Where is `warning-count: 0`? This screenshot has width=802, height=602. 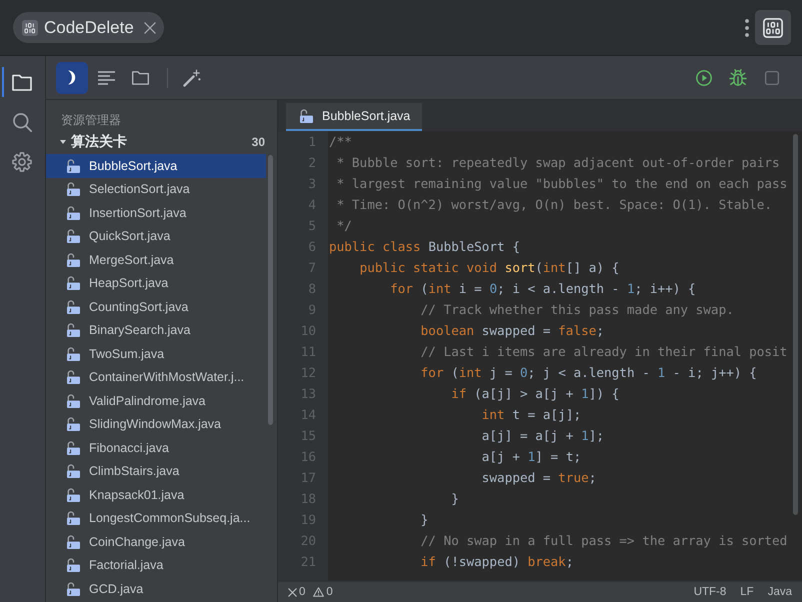 warning-count: 0 is located at coordinates (329, 592).